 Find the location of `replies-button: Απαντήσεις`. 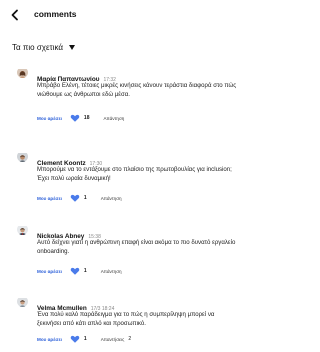

replies-button: Απαντήσεις is located at coordinates (113, 339).